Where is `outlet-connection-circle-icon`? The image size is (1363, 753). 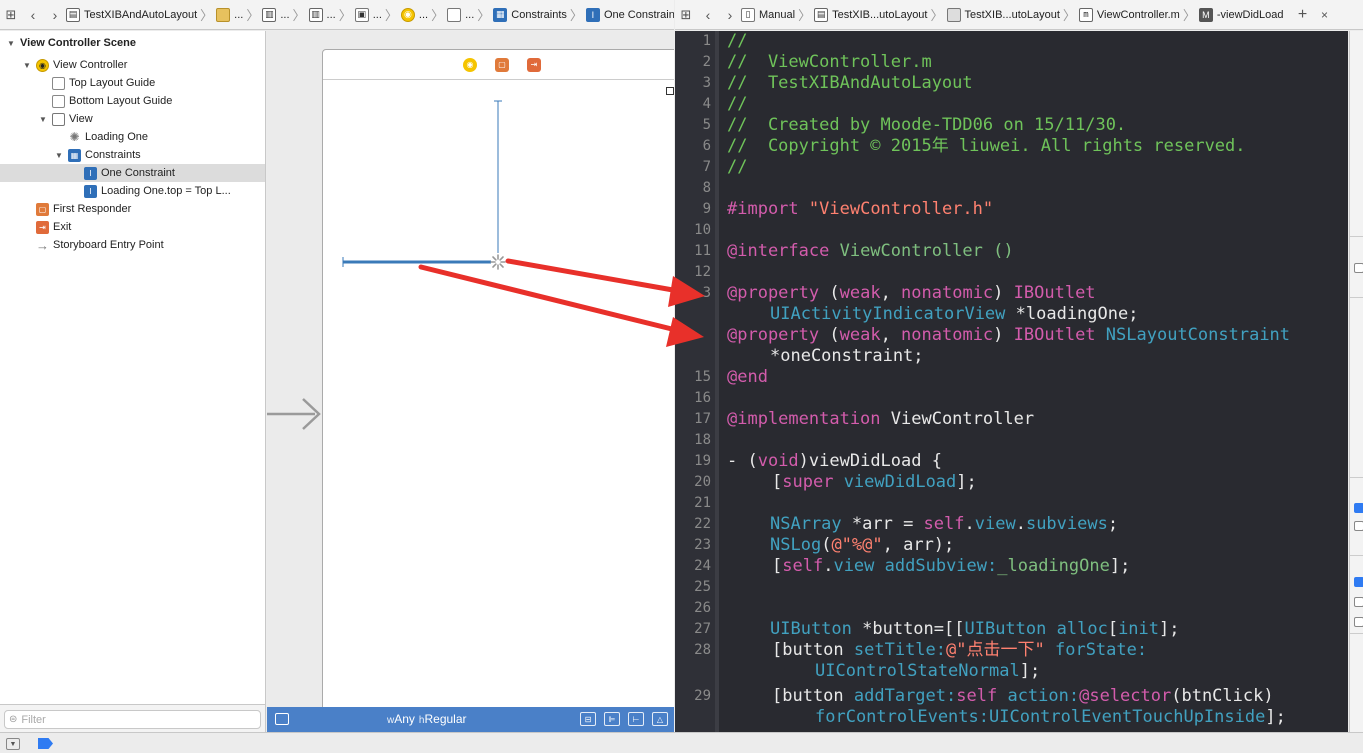
outlet-connection-circle-icon is located at coordinates (684, 335).